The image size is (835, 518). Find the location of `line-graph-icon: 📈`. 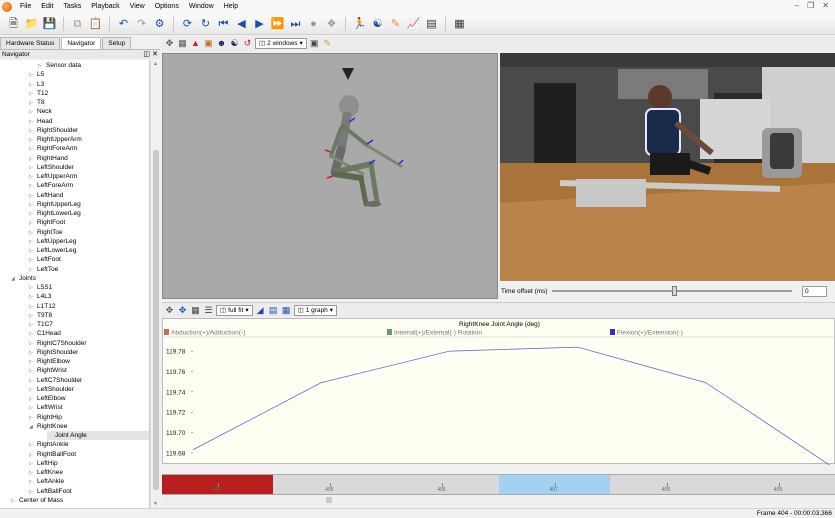

line-graph-icon: 📈 is located at coordinates (413, 24).